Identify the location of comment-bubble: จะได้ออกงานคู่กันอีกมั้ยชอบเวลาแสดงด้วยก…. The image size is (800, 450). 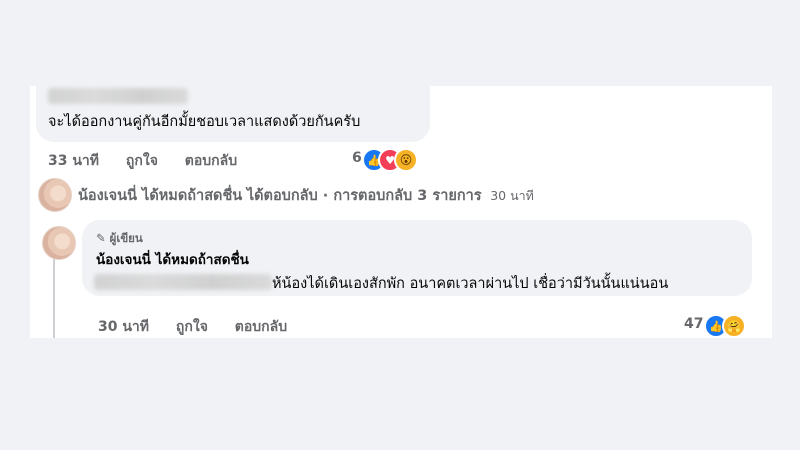
(233, 112).